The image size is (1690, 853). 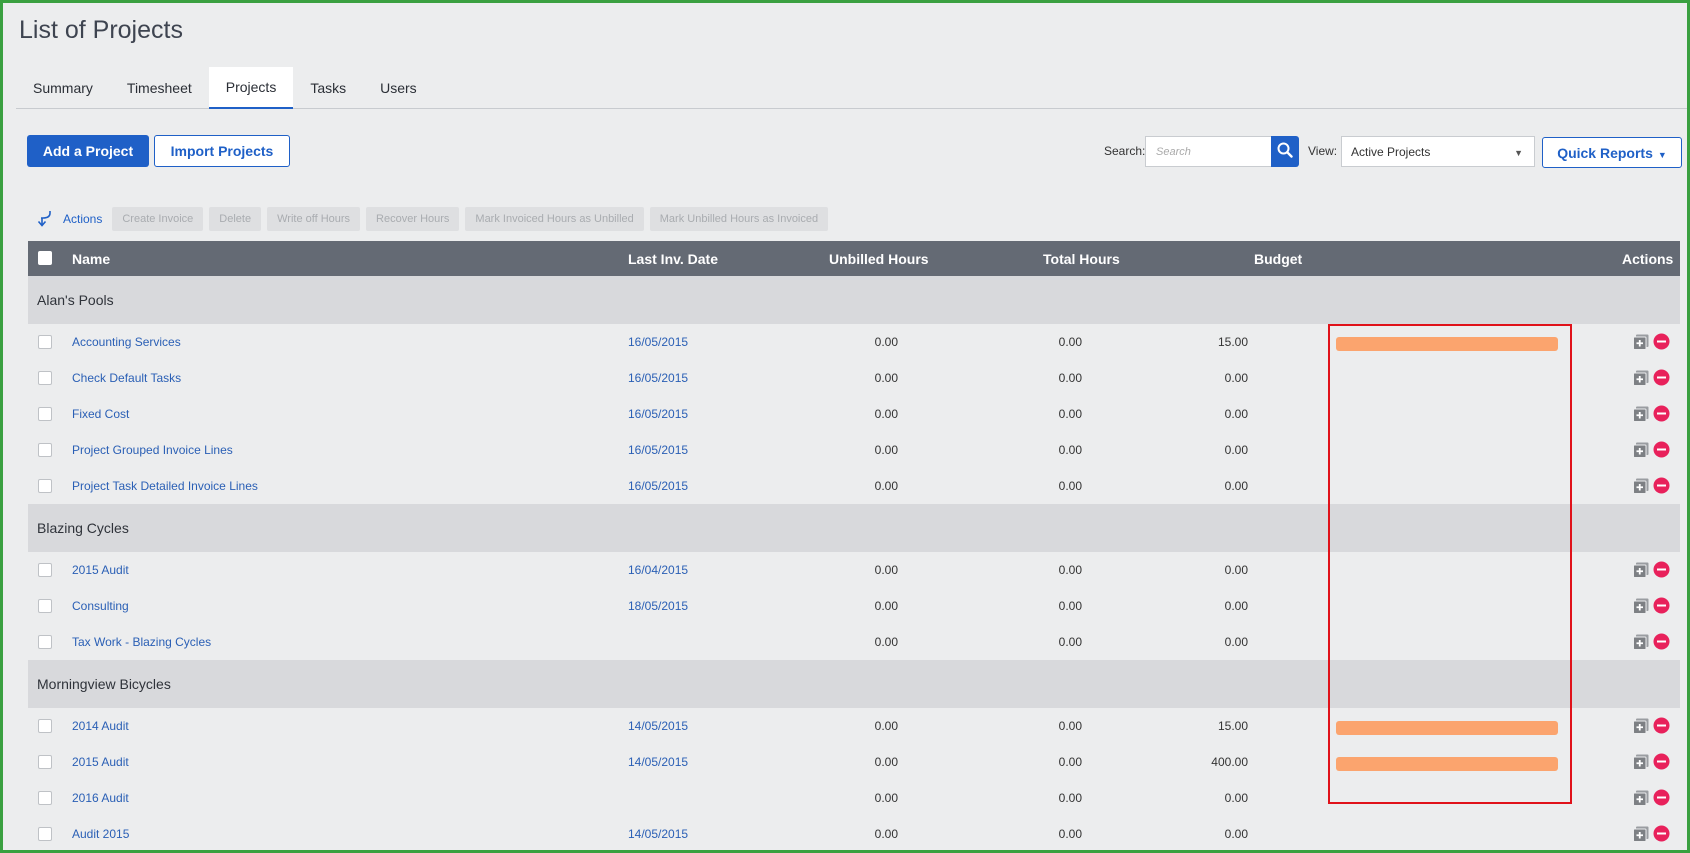 I want to click on write-off-hours-button: Write off Hours, so click(x=314, y=219).